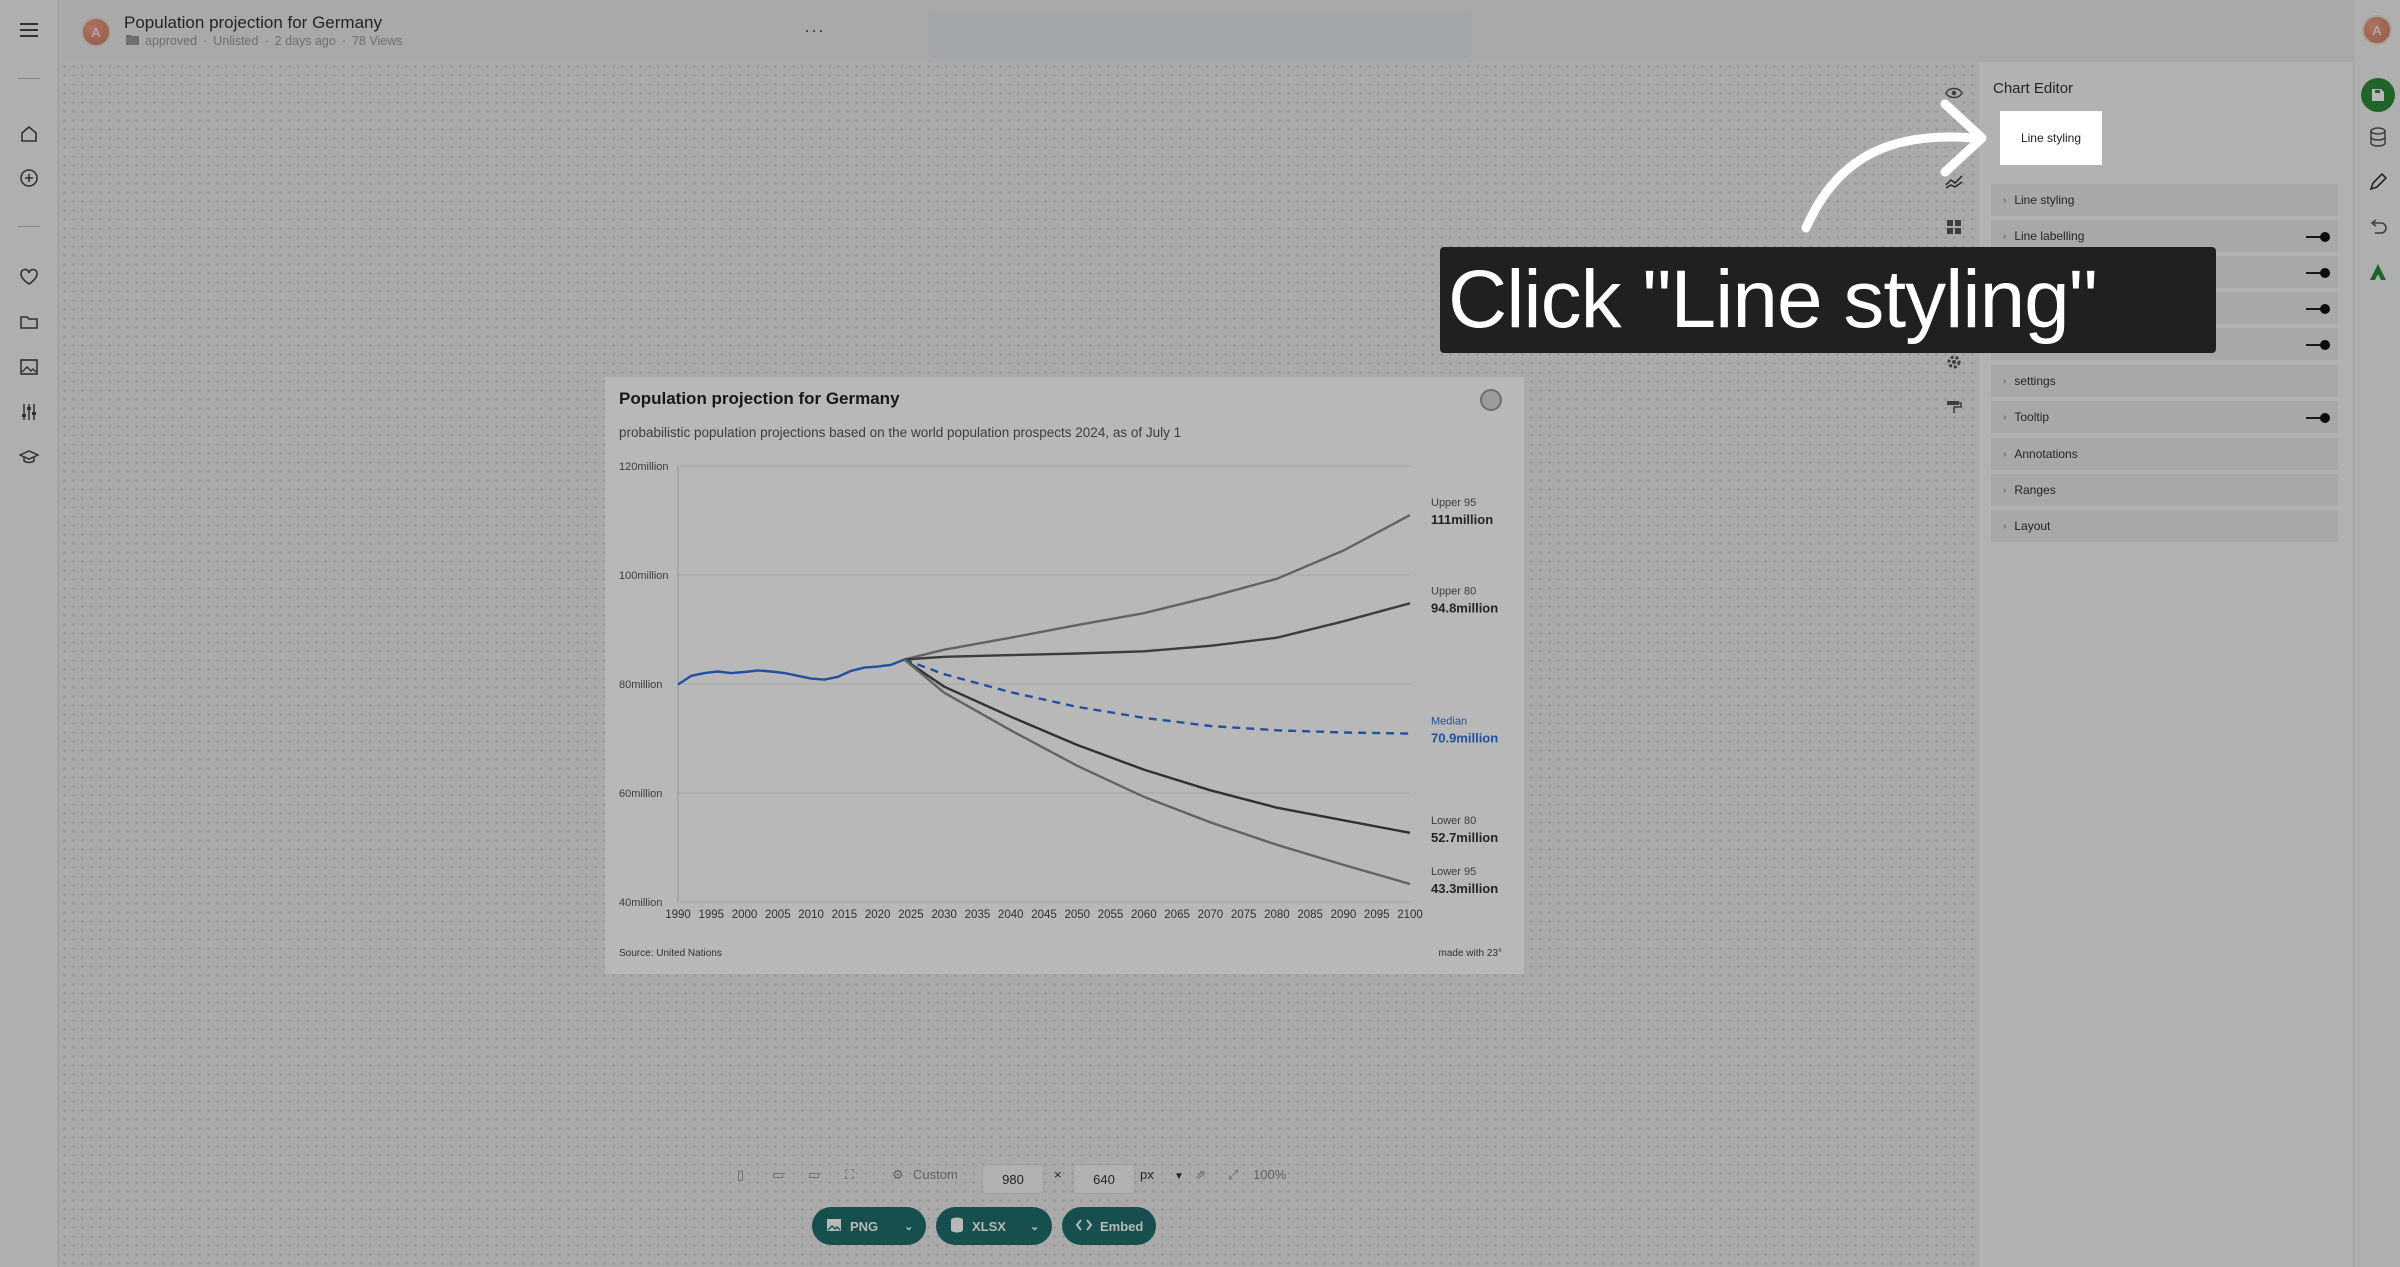 This screenshot has width=2400, height=1267. I want to click on hamburger-menu-icon, so click(29, 30).